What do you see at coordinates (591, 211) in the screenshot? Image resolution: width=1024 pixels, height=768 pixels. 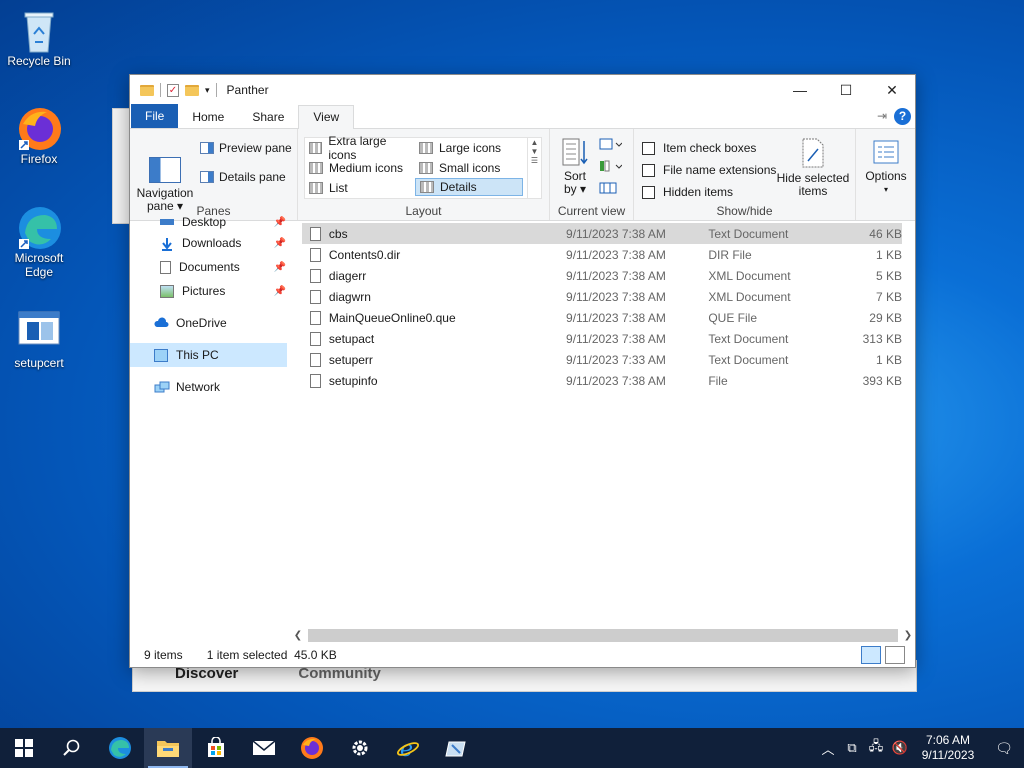 I see `group-label-current-view: Current view` at bounding box center [591, 211].